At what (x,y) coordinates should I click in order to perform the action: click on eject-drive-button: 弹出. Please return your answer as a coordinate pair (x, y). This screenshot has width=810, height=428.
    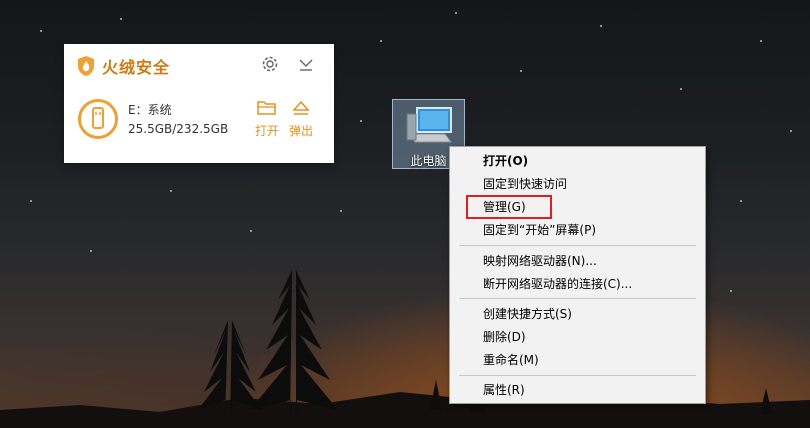
    Looking at the image, I should click on (301, 119).